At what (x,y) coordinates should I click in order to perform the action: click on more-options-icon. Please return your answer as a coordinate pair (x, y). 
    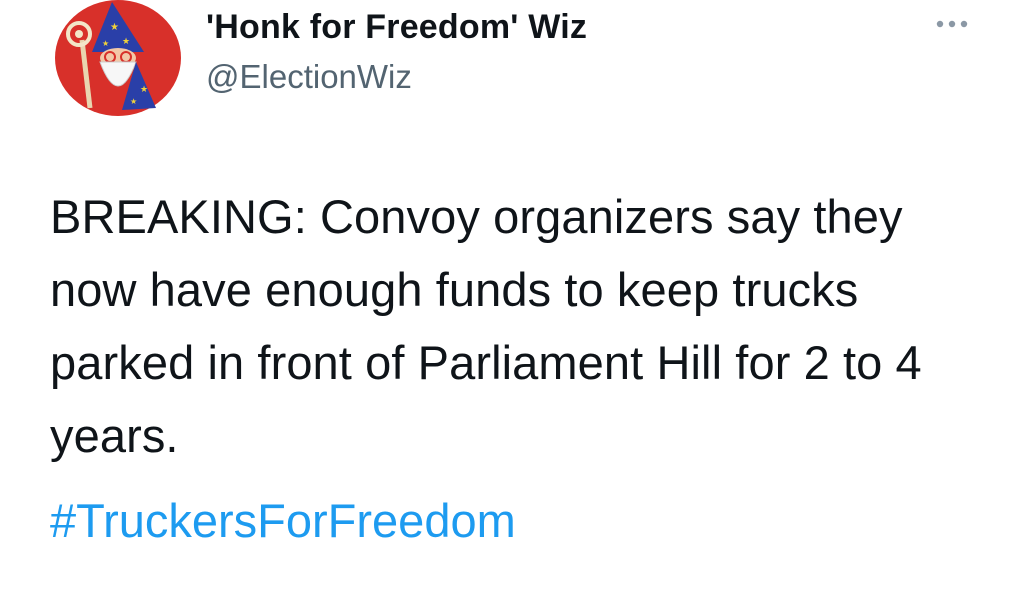
    Looking at the image, I should click on (952, 24).